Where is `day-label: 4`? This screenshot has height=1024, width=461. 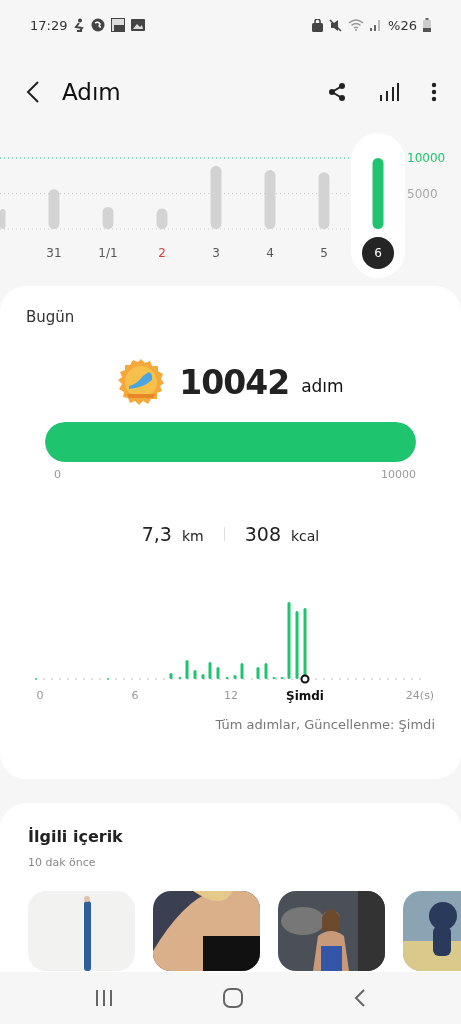
day-label: 4 is located at coordinates (270, 253).